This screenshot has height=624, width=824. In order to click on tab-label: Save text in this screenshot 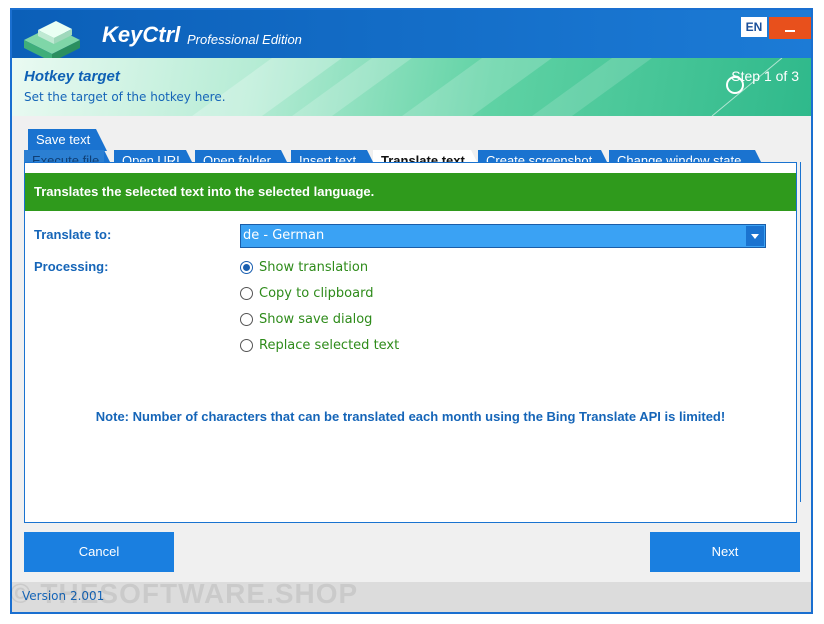, I will do `click(63, 139)`.